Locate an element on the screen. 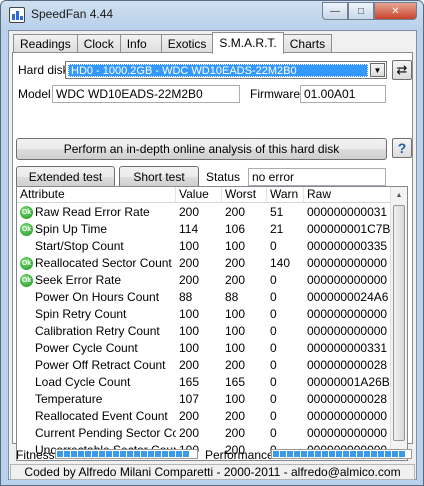  table-row: Load Cycle Count 165 165 0 00000001A26B is located at coordinates (204, 382).